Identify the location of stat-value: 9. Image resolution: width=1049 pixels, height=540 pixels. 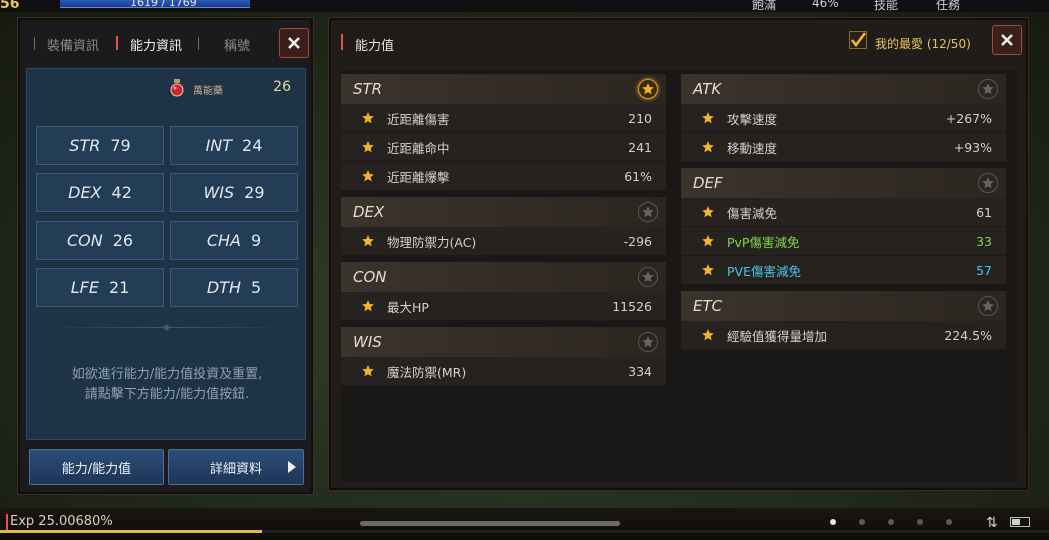
(256, 240).